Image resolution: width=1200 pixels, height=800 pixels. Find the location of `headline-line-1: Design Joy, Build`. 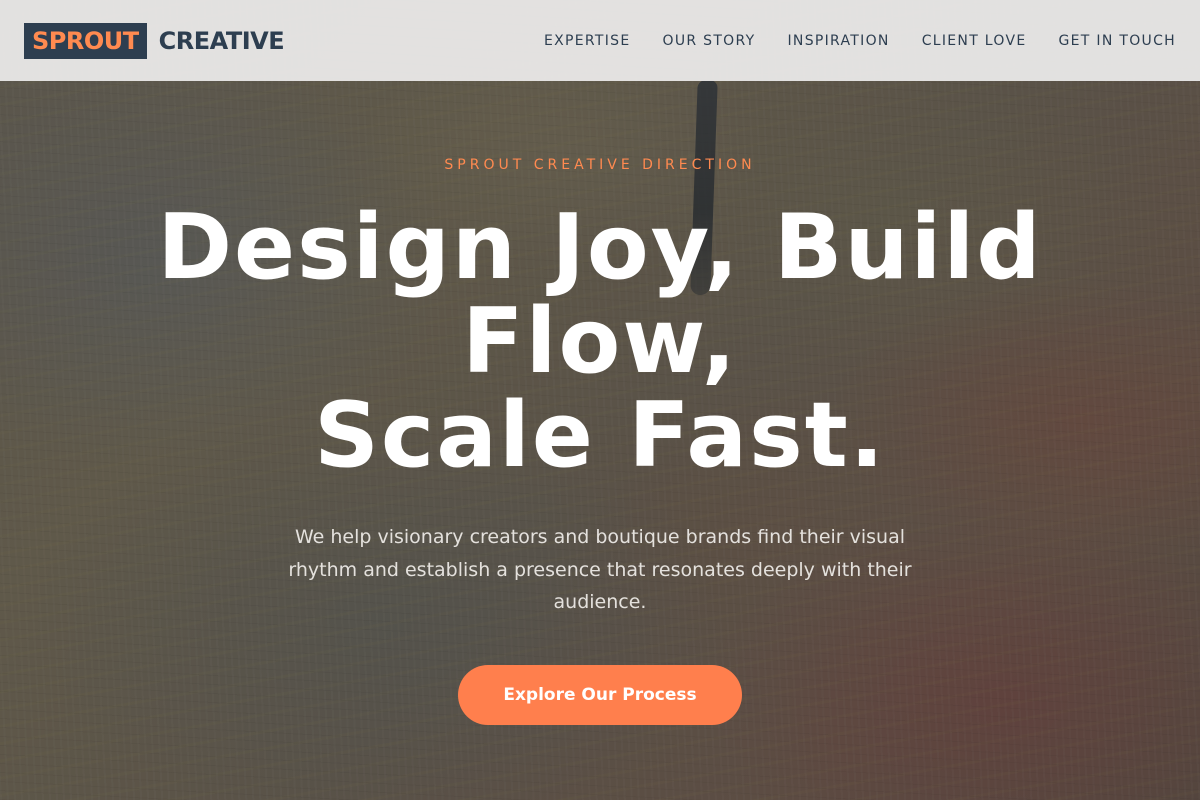

headline-line-1: Design Joy, Build is located at coordinates (600, 247).